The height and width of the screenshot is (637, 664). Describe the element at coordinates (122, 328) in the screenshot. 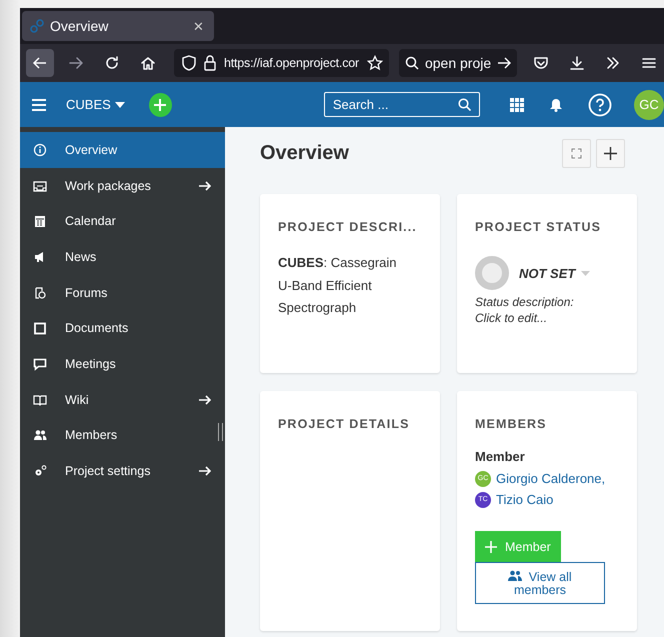

I see `sidebar-item: Documents` at that location.